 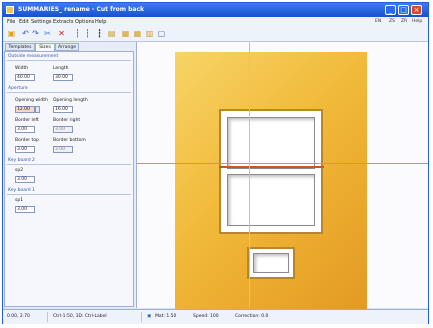 I want to click on status-speed: Speed: 100, so click(x=206, y=316).